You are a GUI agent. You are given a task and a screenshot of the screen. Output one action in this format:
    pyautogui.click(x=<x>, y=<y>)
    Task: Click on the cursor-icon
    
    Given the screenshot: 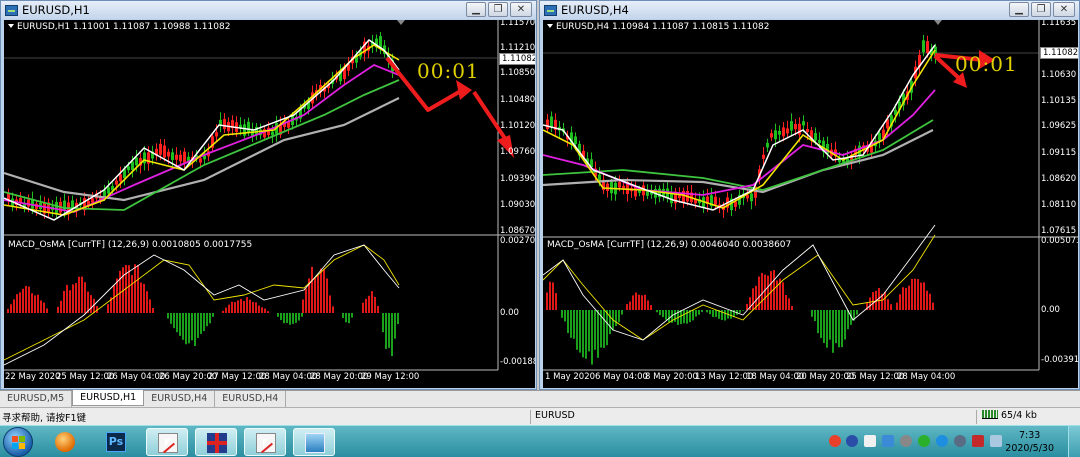 What is the action you would take?
    pyautogui.click(x=167, y=443)
    